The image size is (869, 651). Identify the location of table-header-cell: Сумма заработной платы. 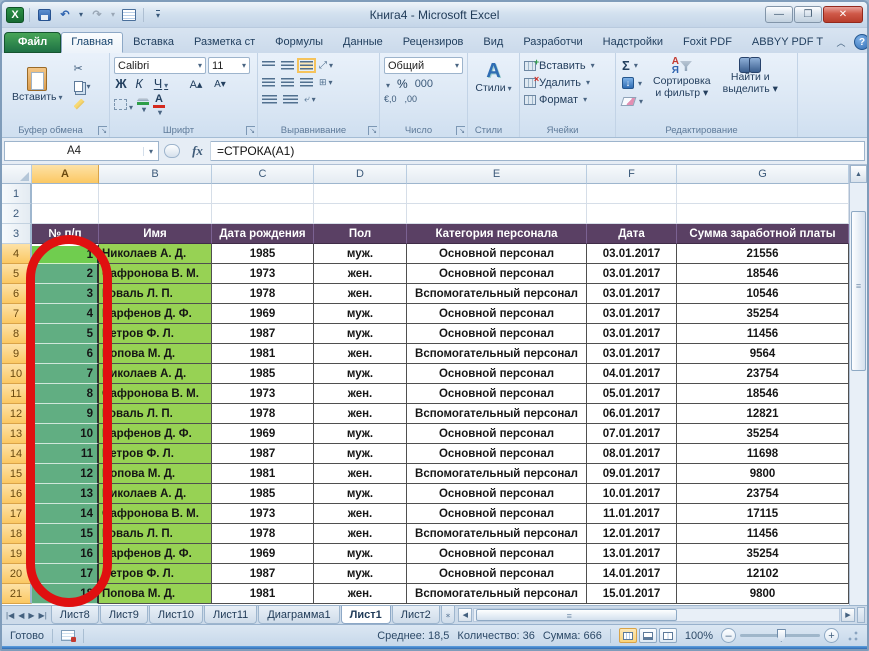
(763, 234).